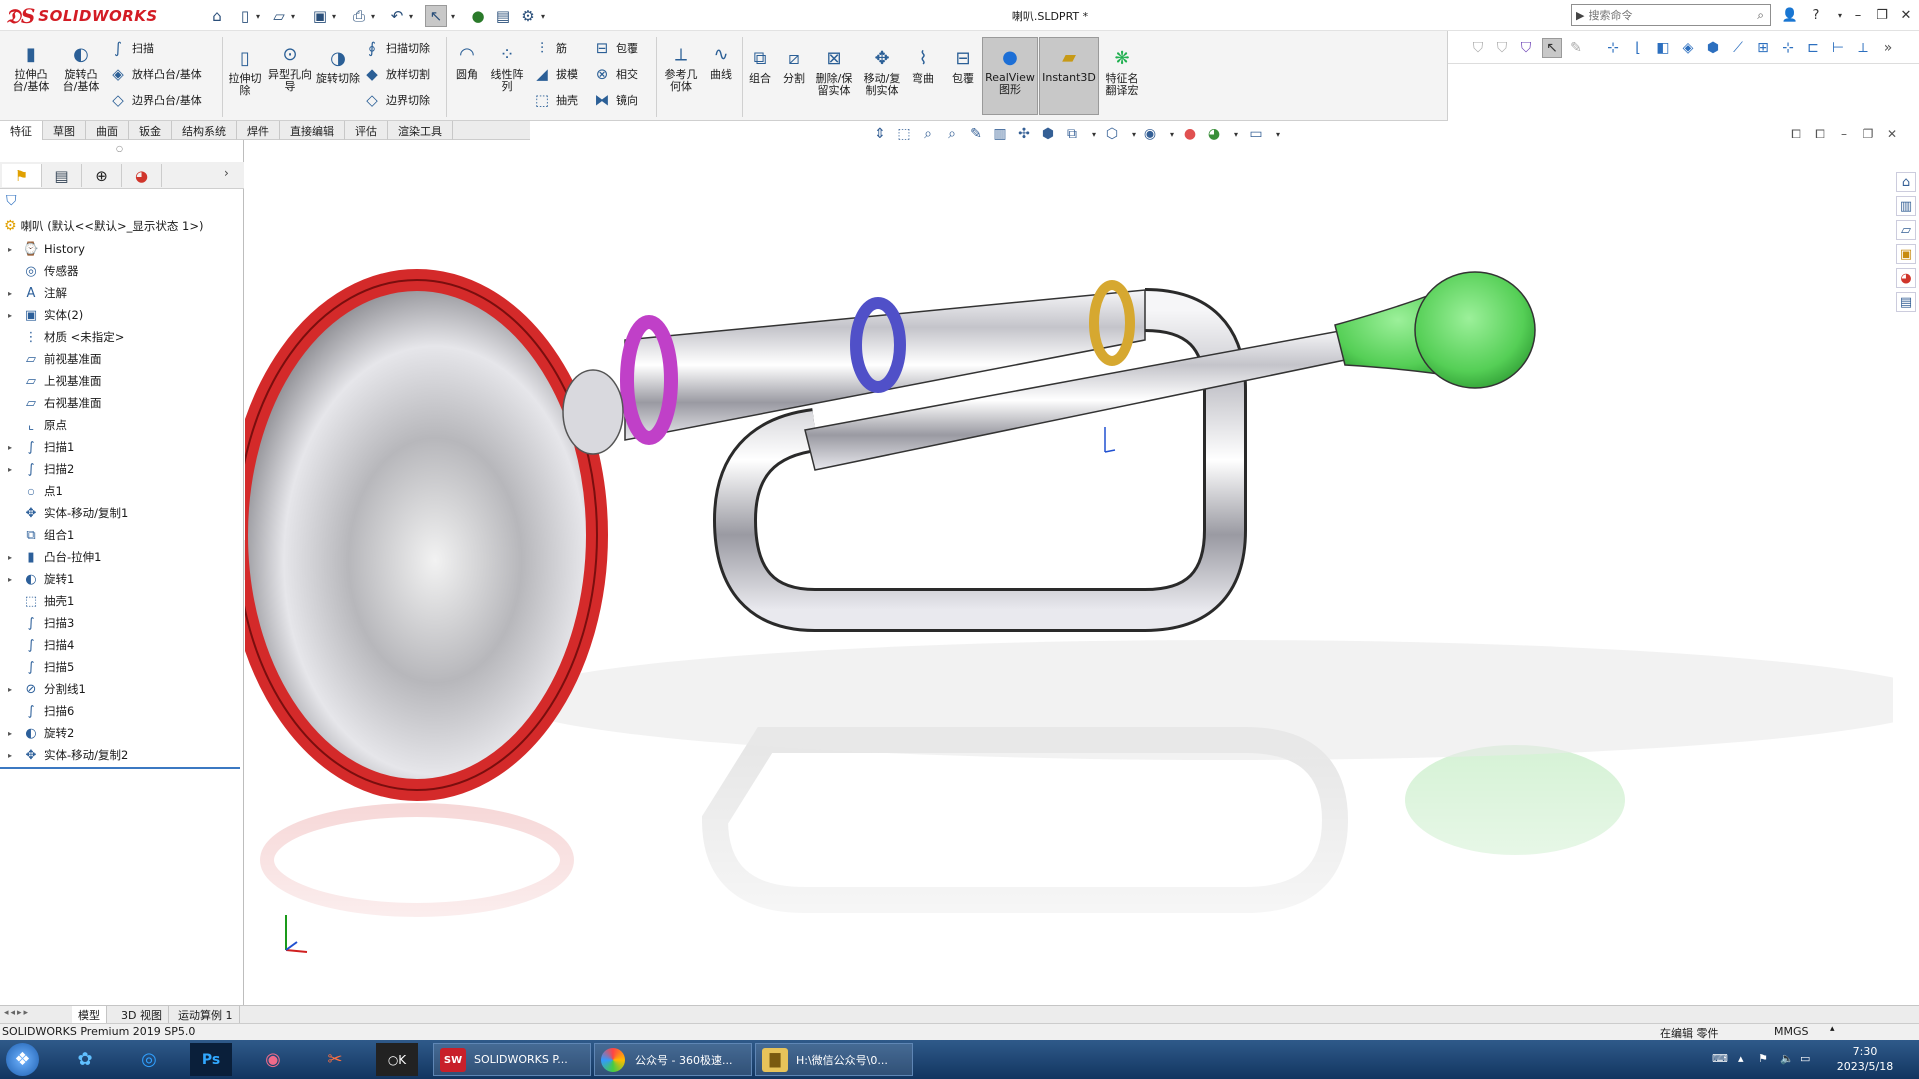  I want to click on tree-item-body-move-copy2: ▸ ✥ 实体-移动/复制2, so click(122, 755).